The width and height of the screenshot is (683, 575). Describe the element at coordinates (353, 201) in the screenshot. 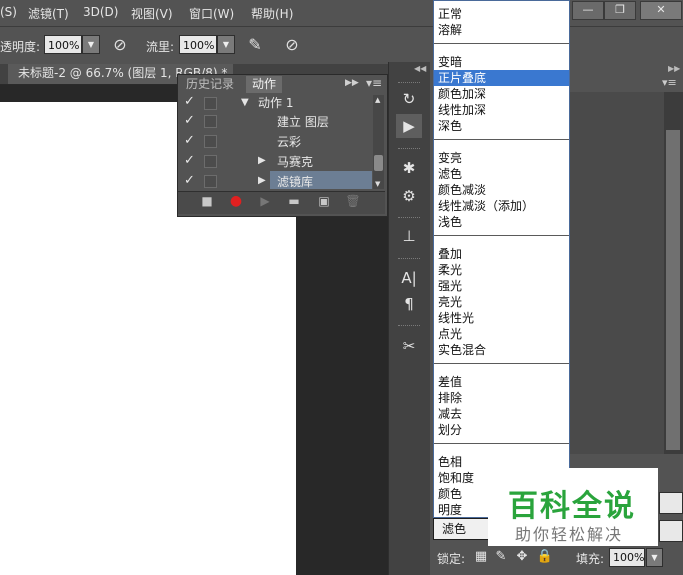

I see `delete-icon: 🗑` at that location.